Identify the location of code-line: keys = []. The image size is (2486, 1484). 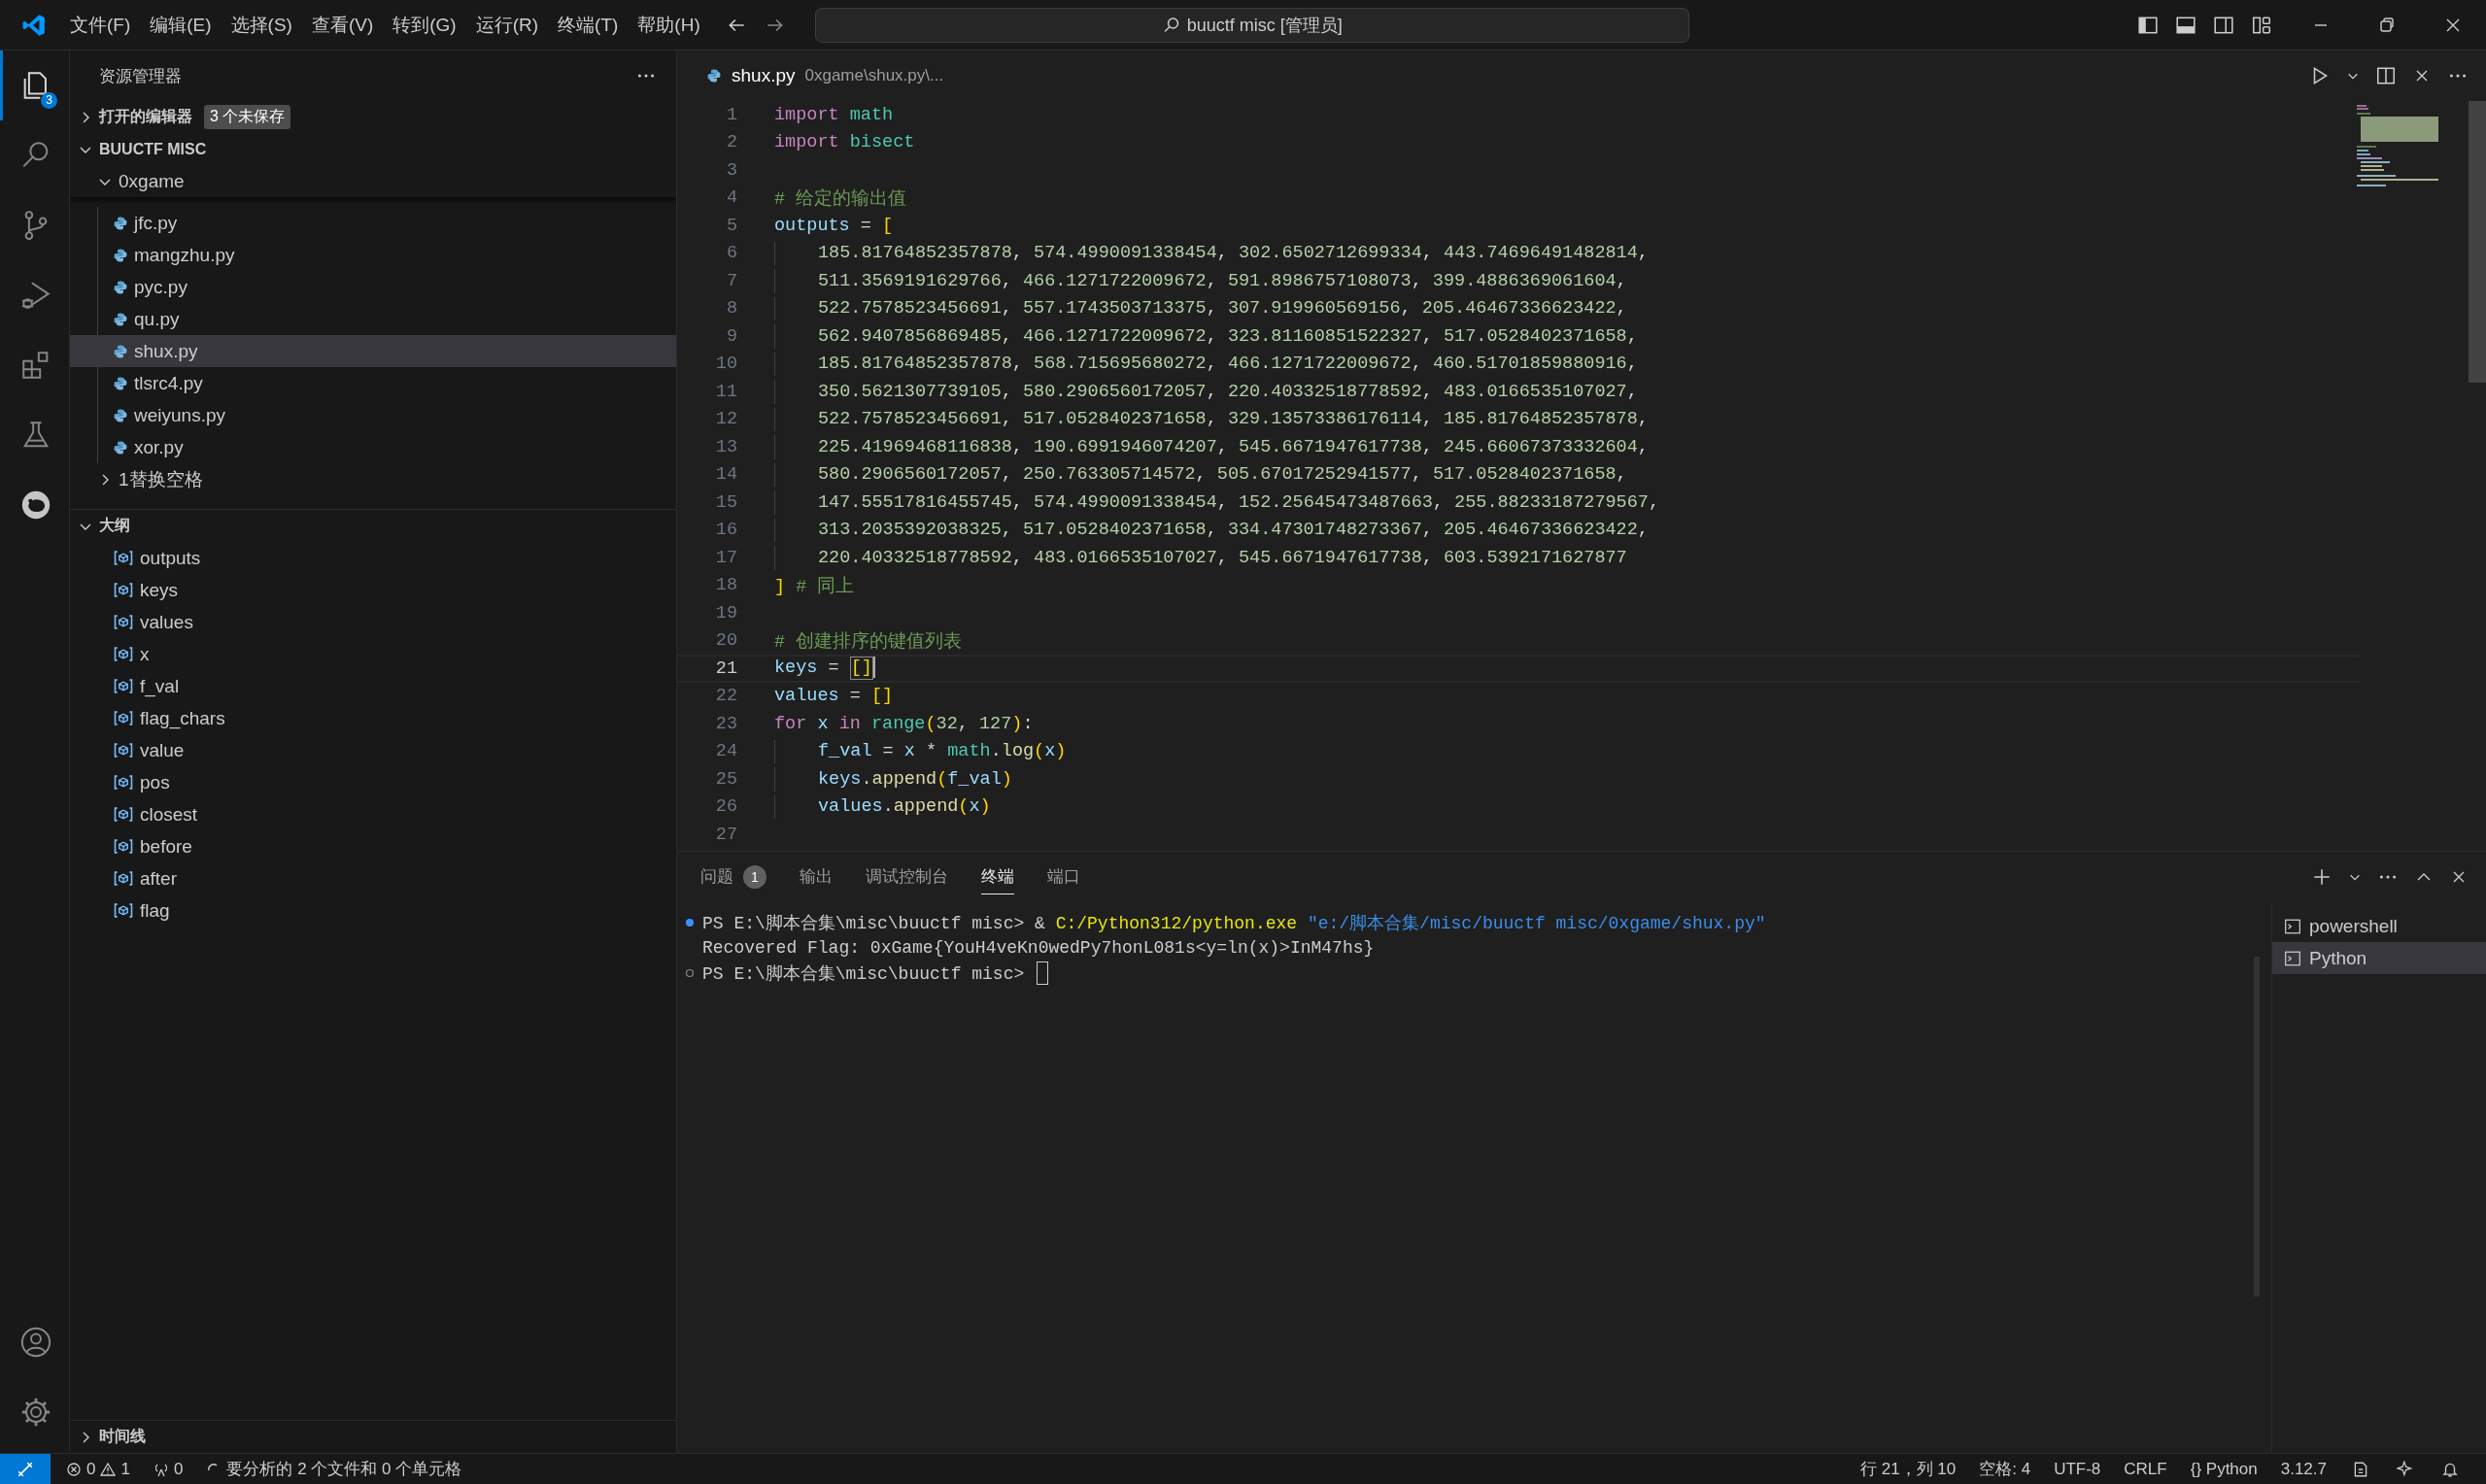
(824, 669).